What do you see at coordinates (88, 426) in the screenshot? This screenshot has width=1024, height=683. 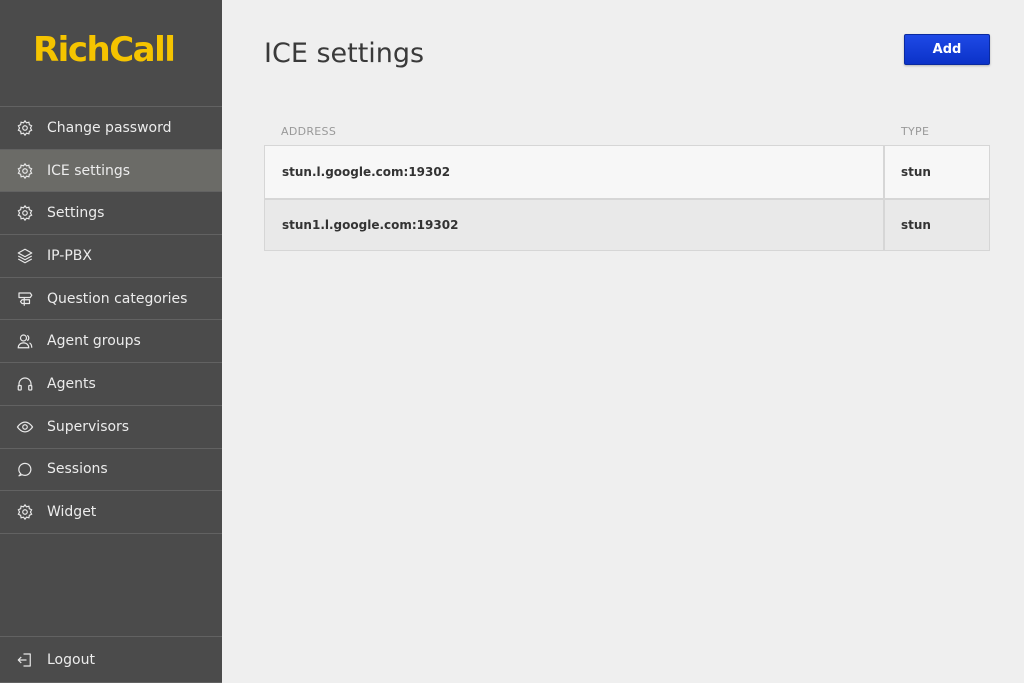 I see `sidebar-item-label: Supervisors` at bounding box center [88, 426].